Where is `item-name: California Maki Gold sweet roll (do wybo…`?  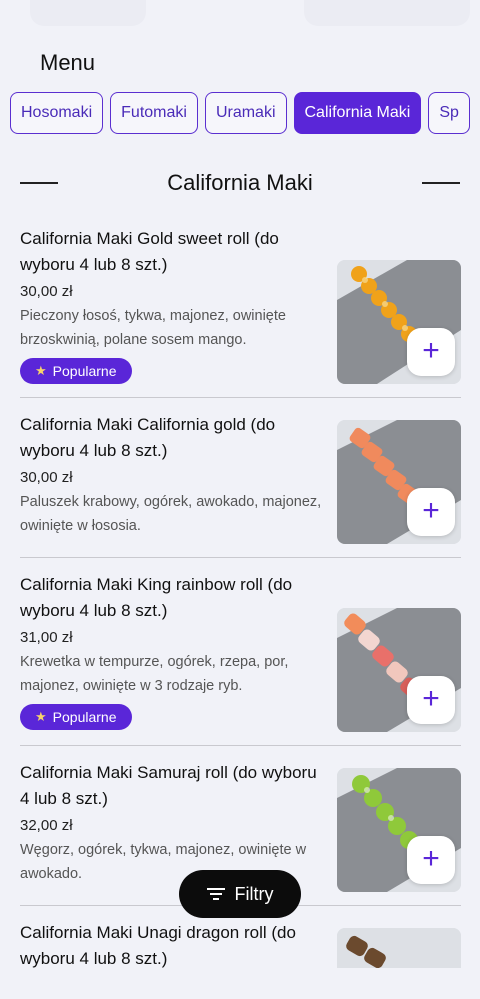 item-name: California Maki Gold sweet roll (do wybo… is located at coordinates (149, 251).